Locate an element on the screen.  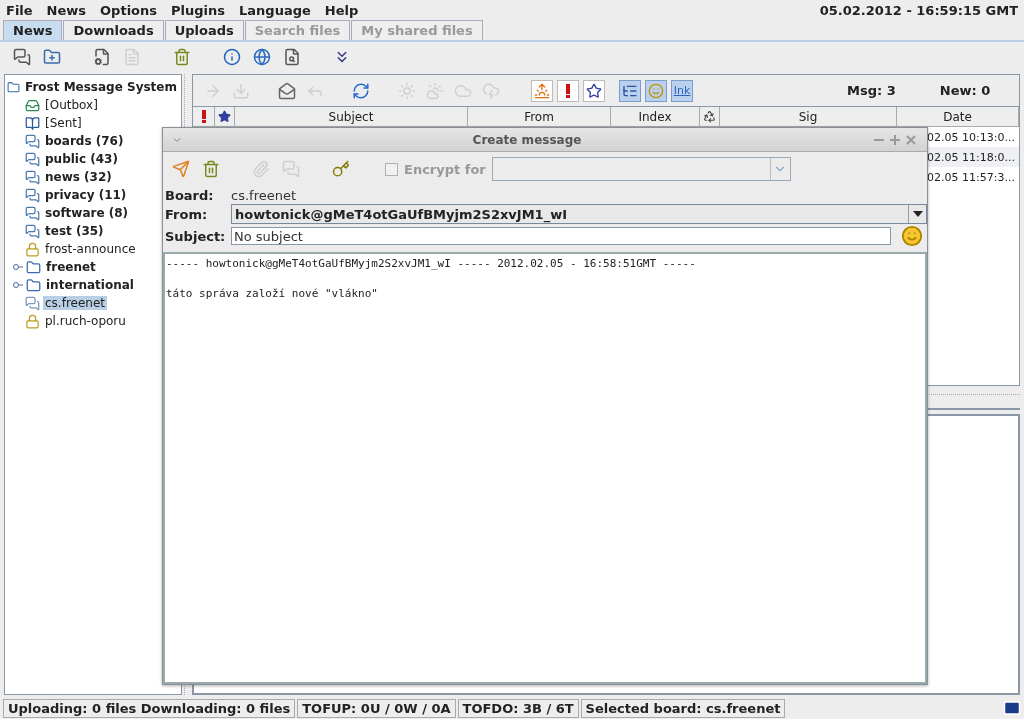
message-count: Msg: 3 is located at coordinates (871, 90).